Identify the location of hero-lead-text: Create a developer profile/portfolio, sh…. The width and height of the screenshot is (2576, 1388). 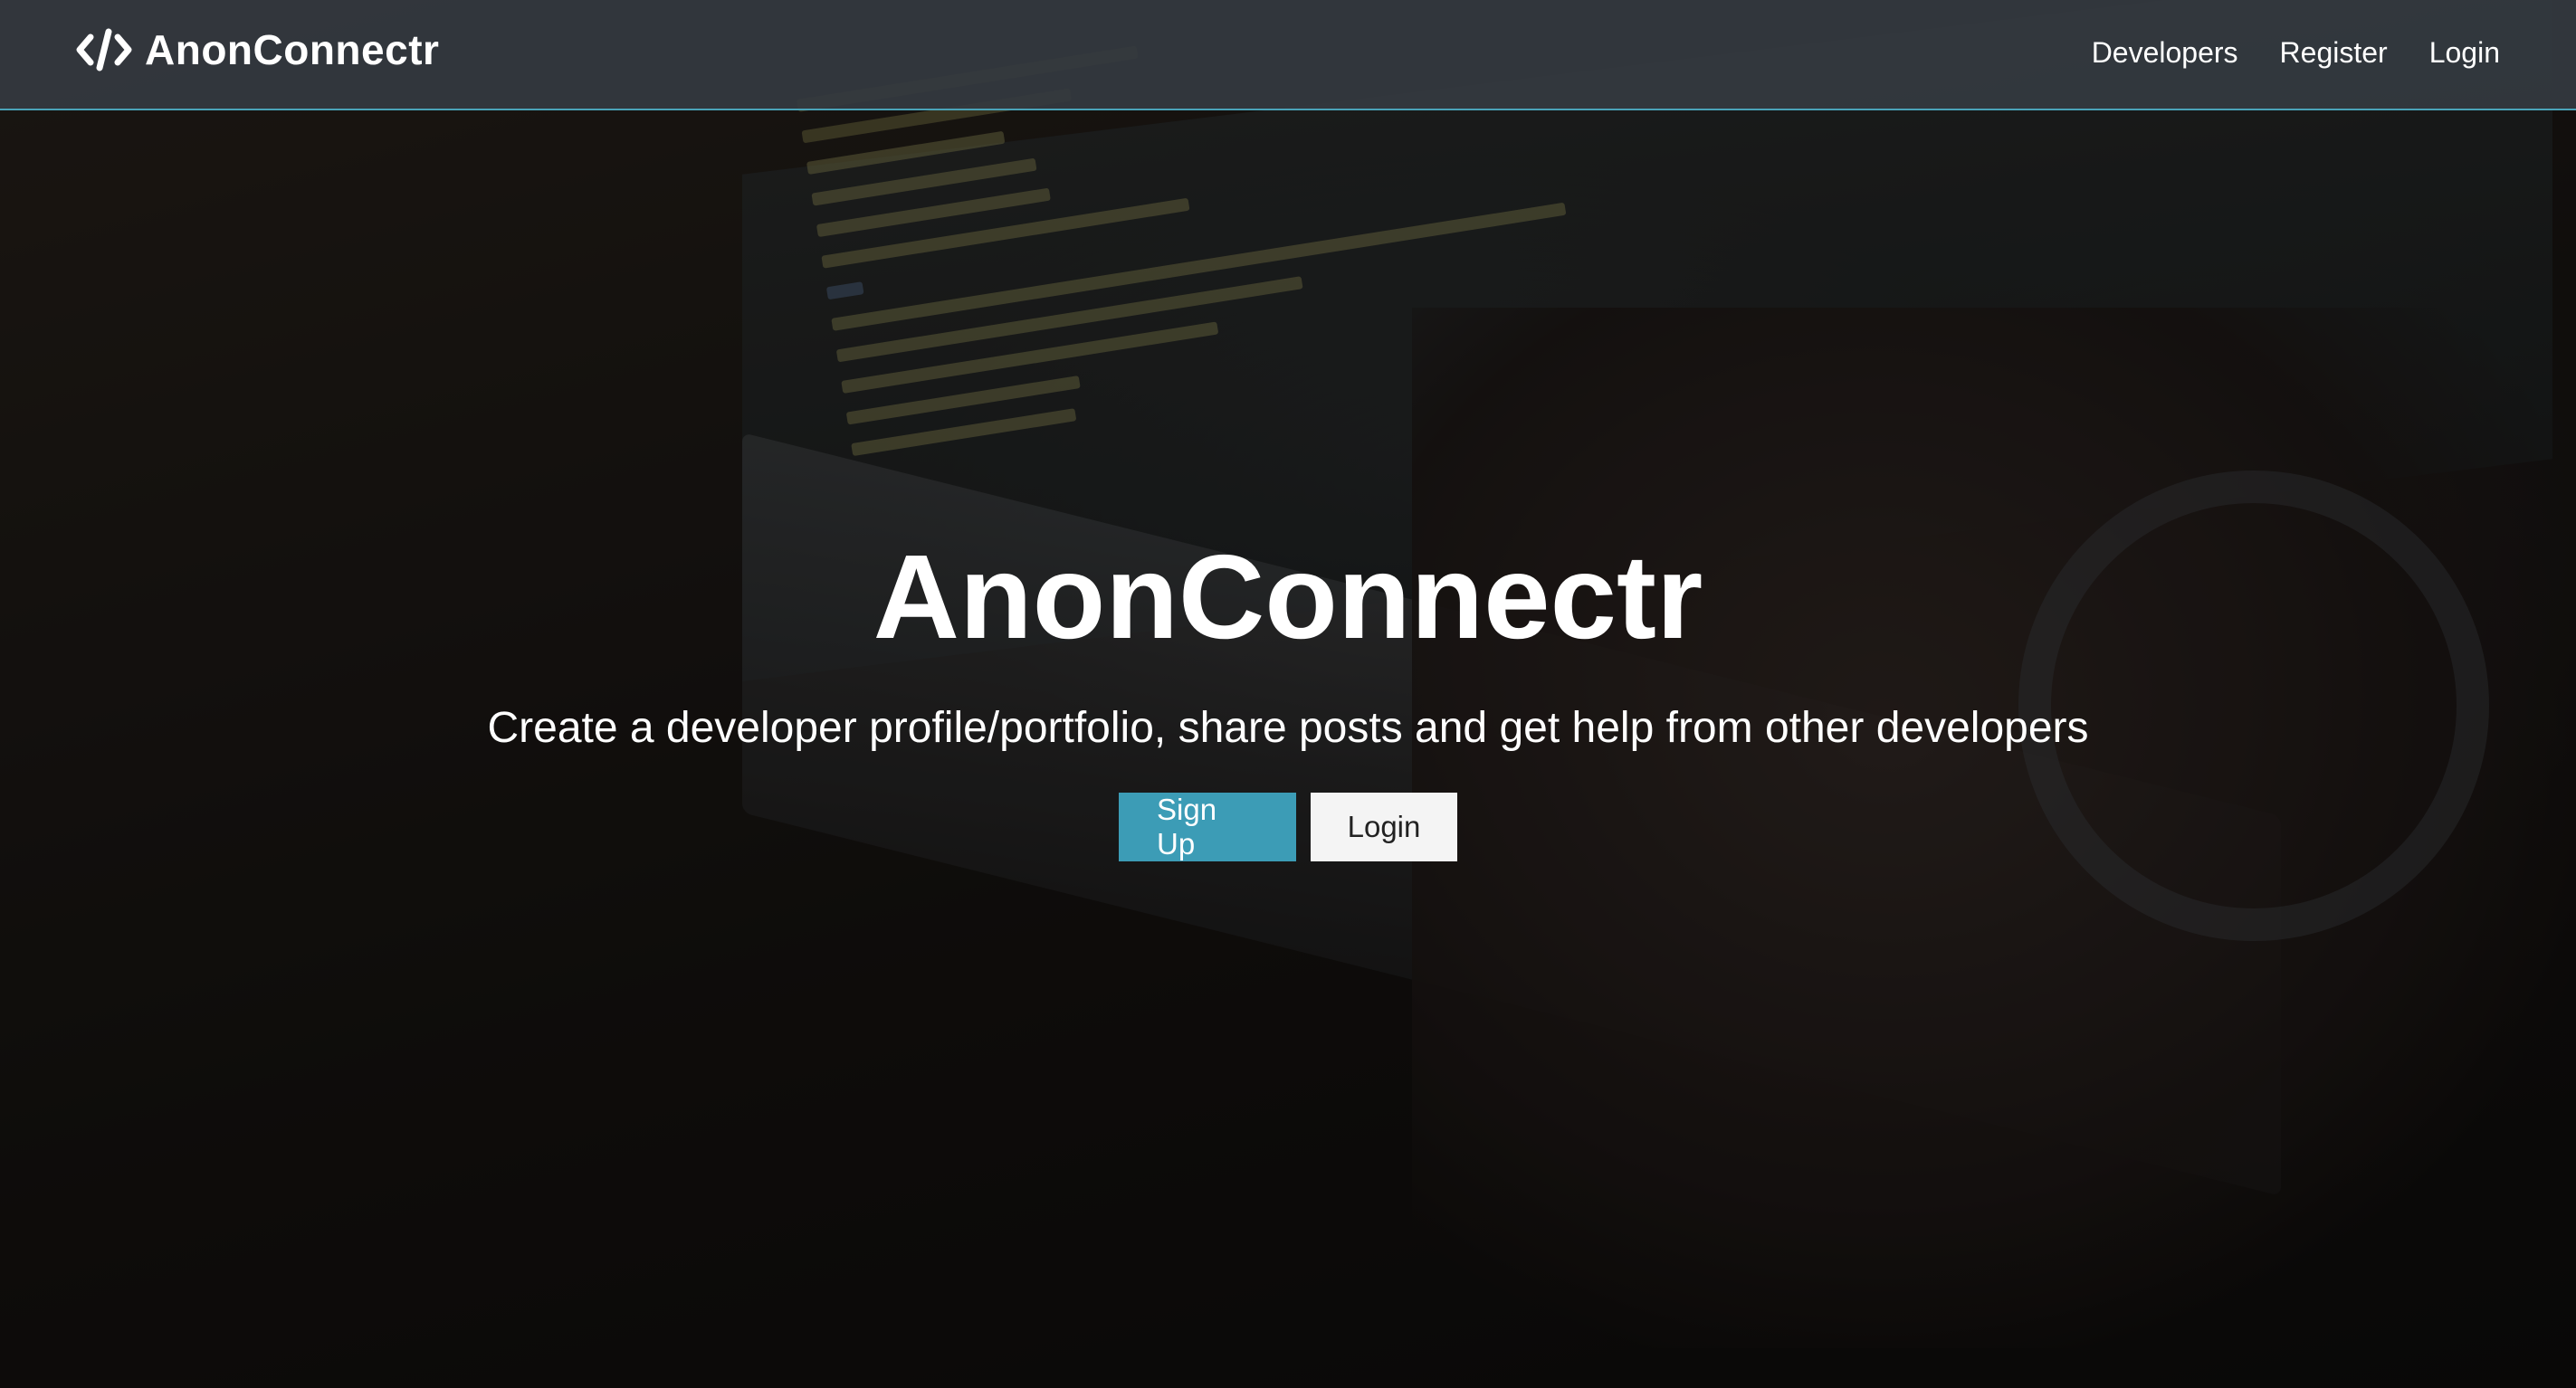
(1288, 728).